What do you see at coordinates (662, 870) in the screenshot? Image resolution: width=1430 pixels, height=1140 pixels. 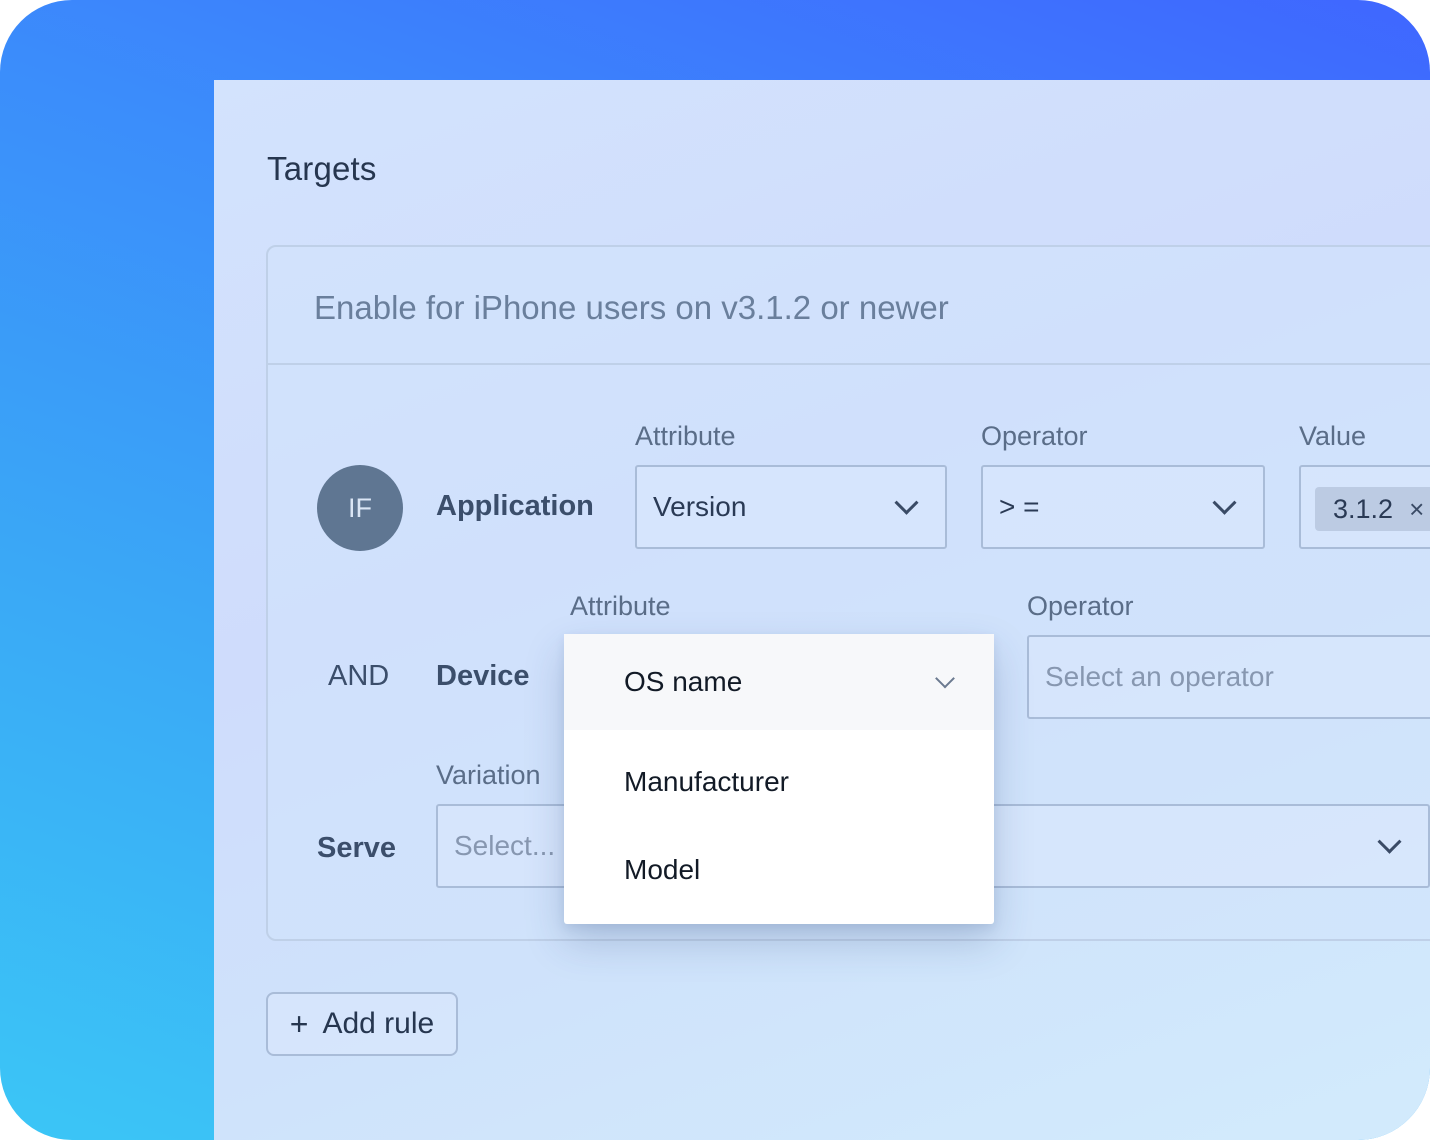 I see `dropdown-option-model: Model` at bounding box center [662, 870].